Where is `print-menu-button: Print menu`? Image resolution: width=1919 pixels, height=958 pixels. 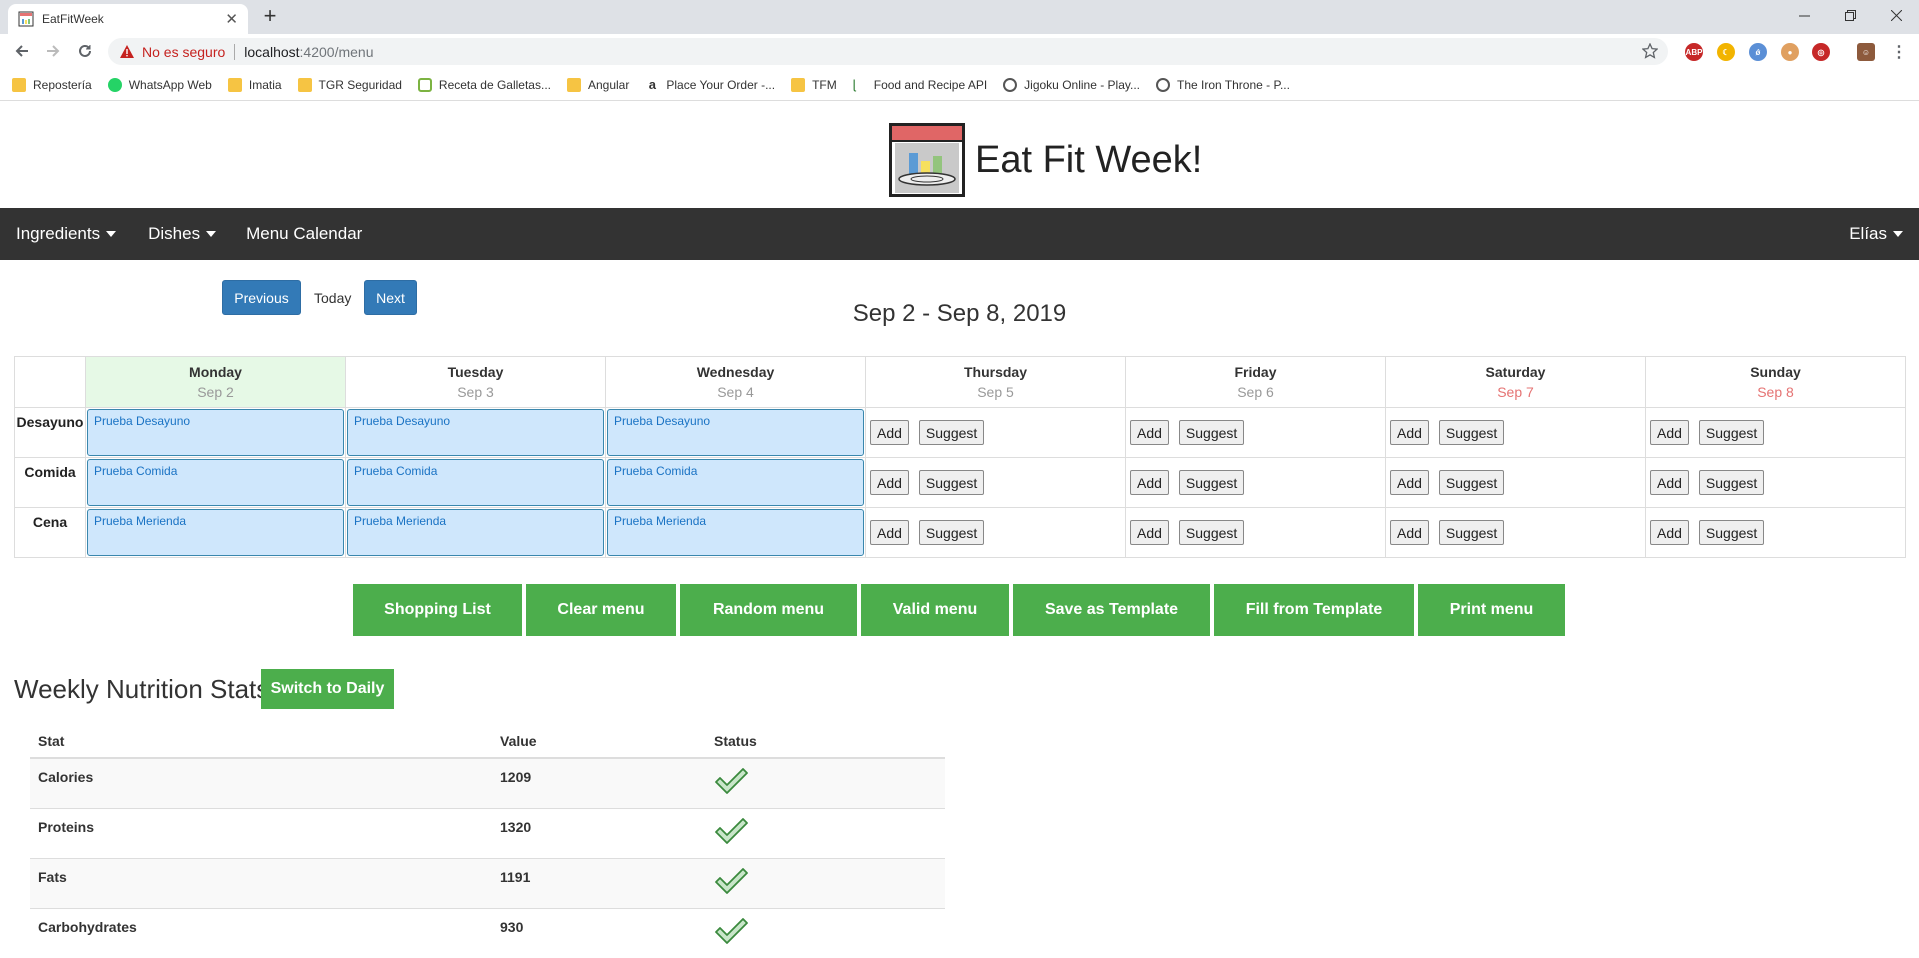 print-menu-button: Print menu is located at coordinates (1491, 610).